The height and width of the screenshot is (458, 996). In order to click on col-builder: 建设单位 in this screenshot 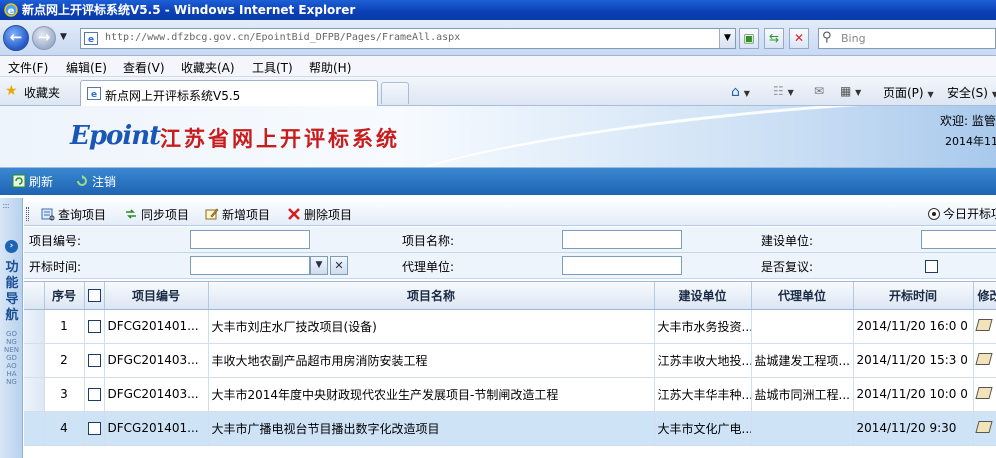, I will do `click(703, 296)`.